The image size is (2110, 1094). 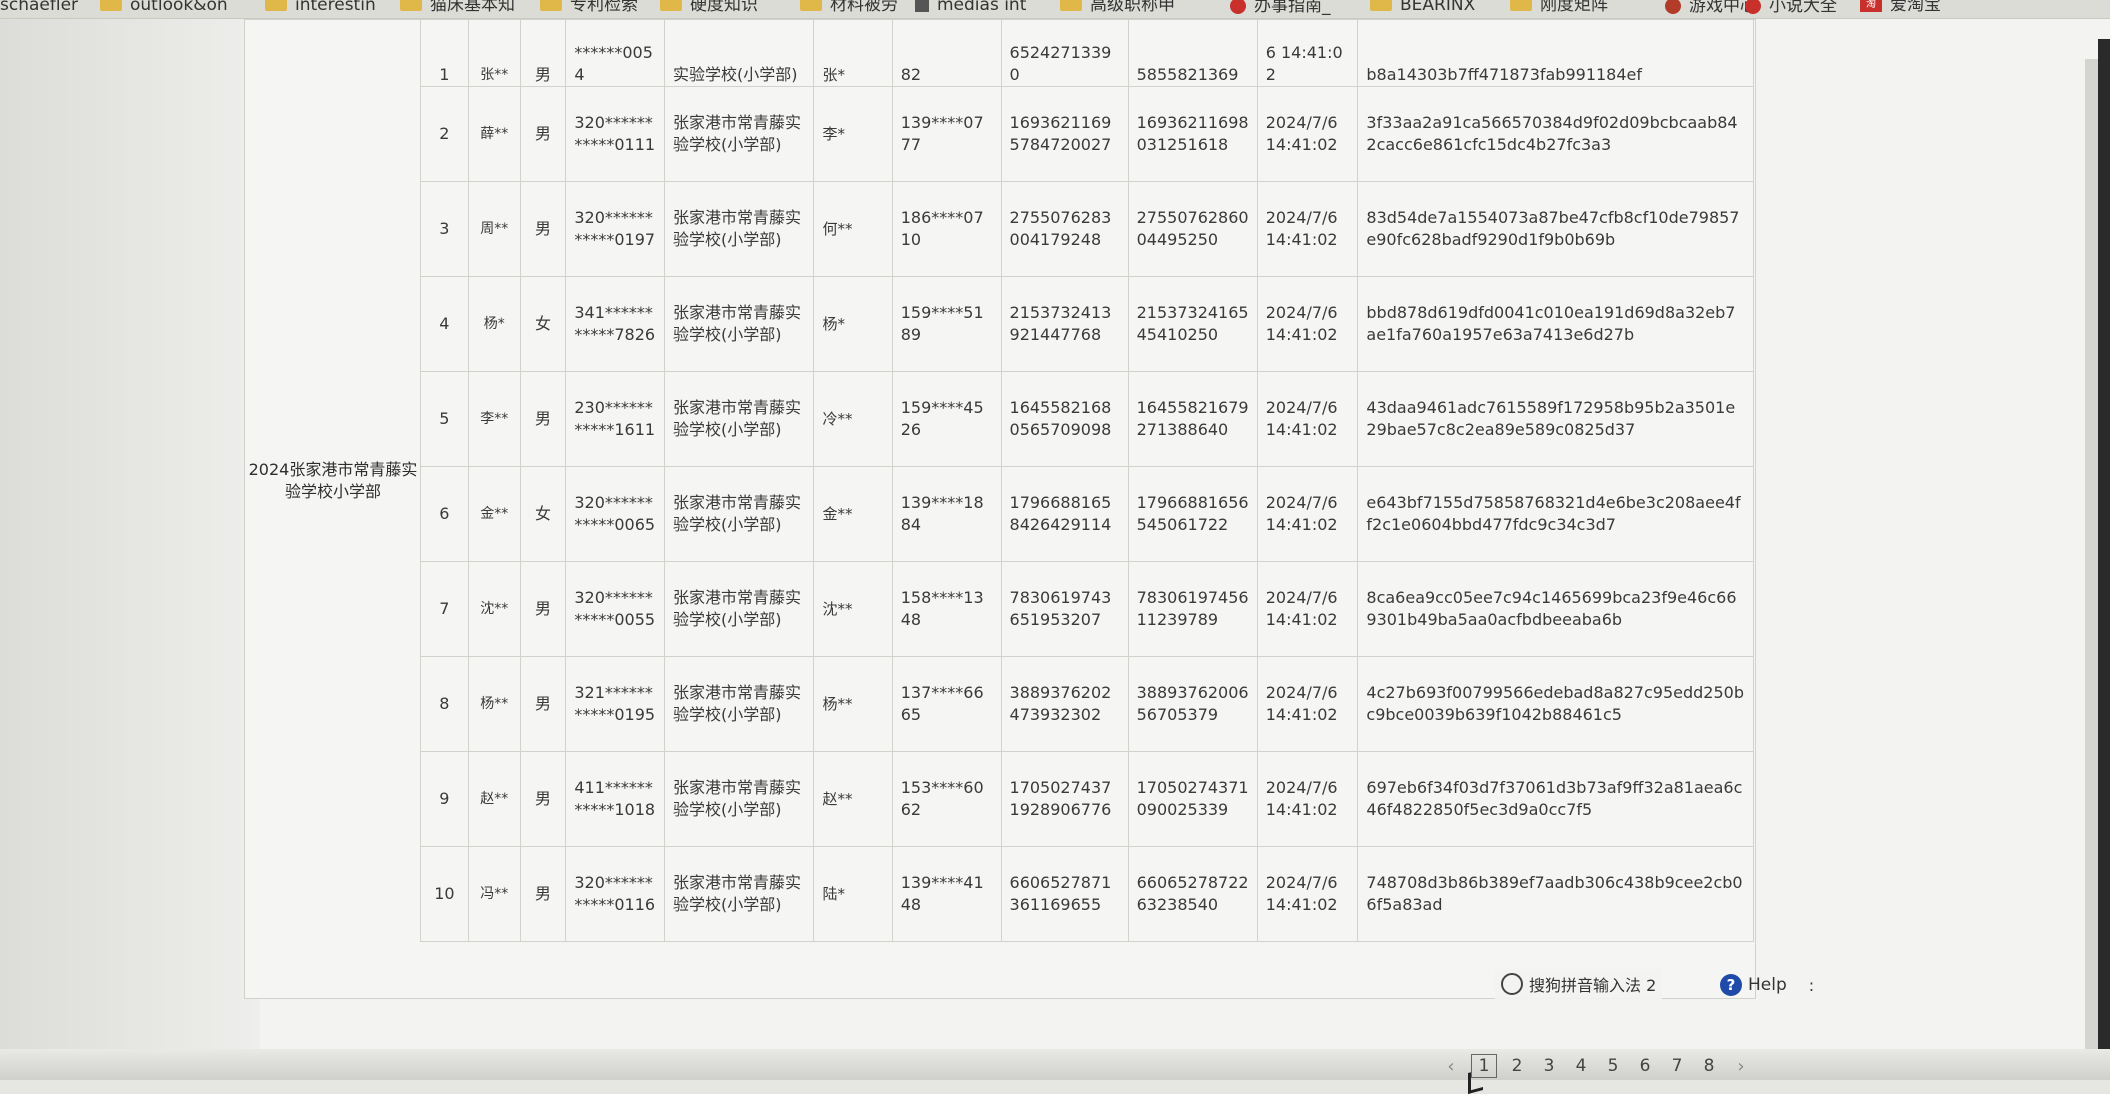 I want to click on guardian-name: 金**, so click(x=853, y=514).